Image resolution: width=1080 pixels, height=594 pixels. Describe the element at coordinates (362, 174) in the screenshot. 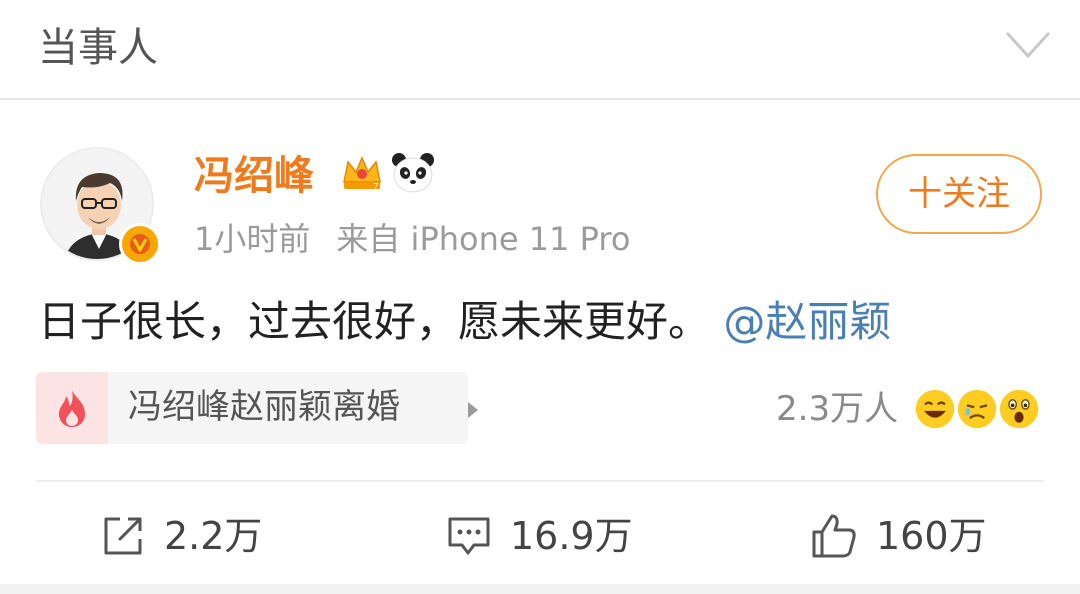

I see `crown-icon: 7` at that location.